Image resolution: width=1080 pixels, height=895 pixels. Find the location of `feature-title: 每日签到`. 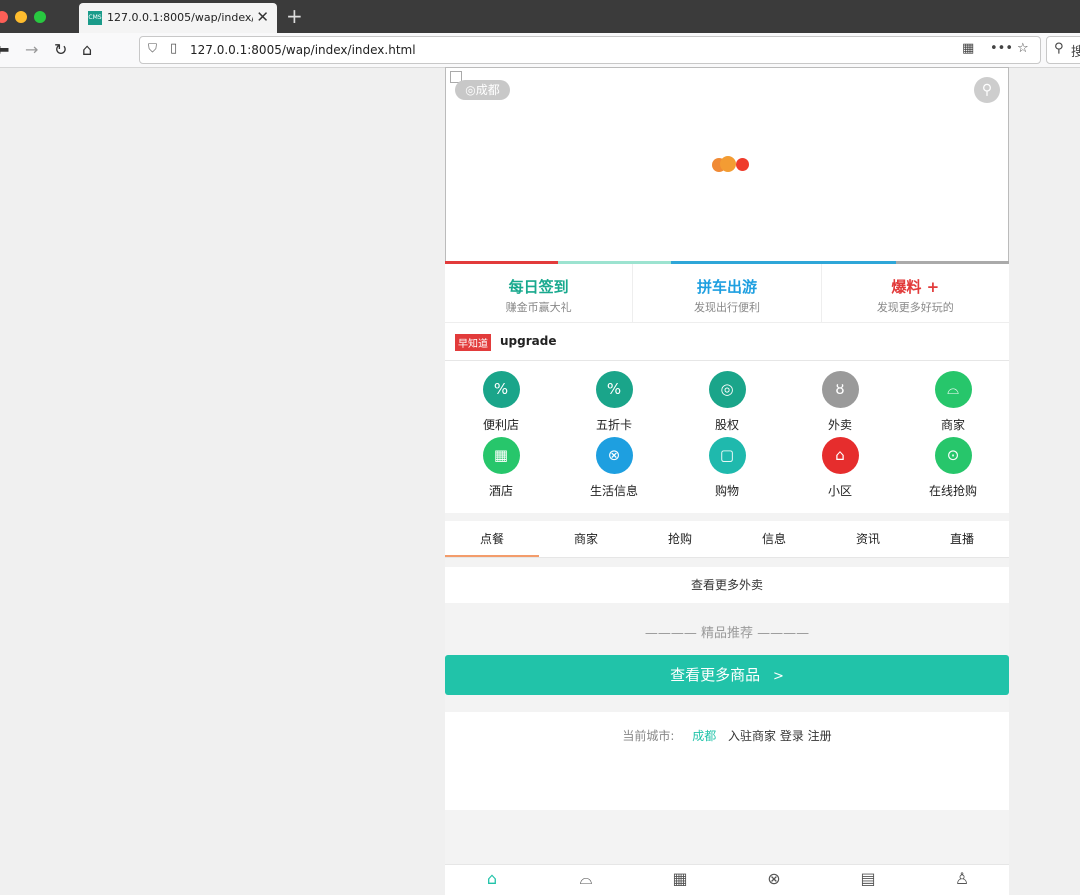

feature-title: 每日签到 is located at coordinates (538, 287).